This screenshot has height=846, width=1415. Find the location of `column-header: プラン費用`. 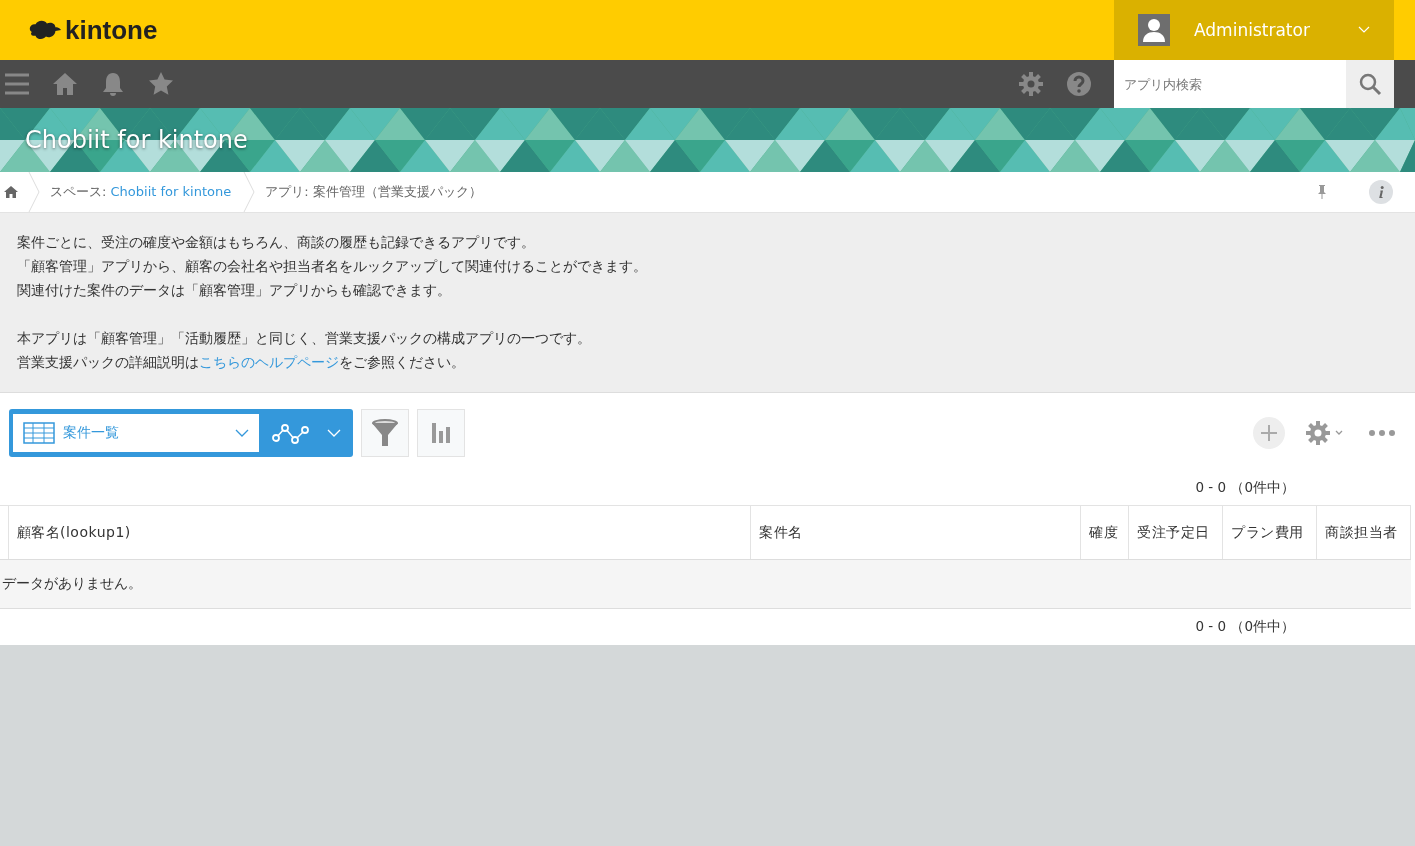

column-header: プラン費用 is located at coordinates (1269, 532).